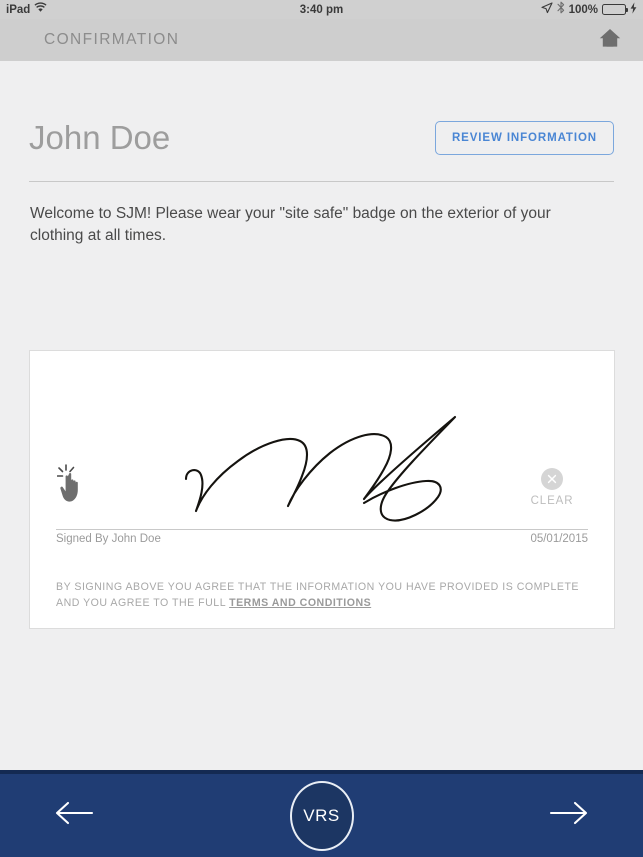 This screenshot has width=643, height=857. I want to click on vrs-home-badge-button: VRS, so click(321, 815).